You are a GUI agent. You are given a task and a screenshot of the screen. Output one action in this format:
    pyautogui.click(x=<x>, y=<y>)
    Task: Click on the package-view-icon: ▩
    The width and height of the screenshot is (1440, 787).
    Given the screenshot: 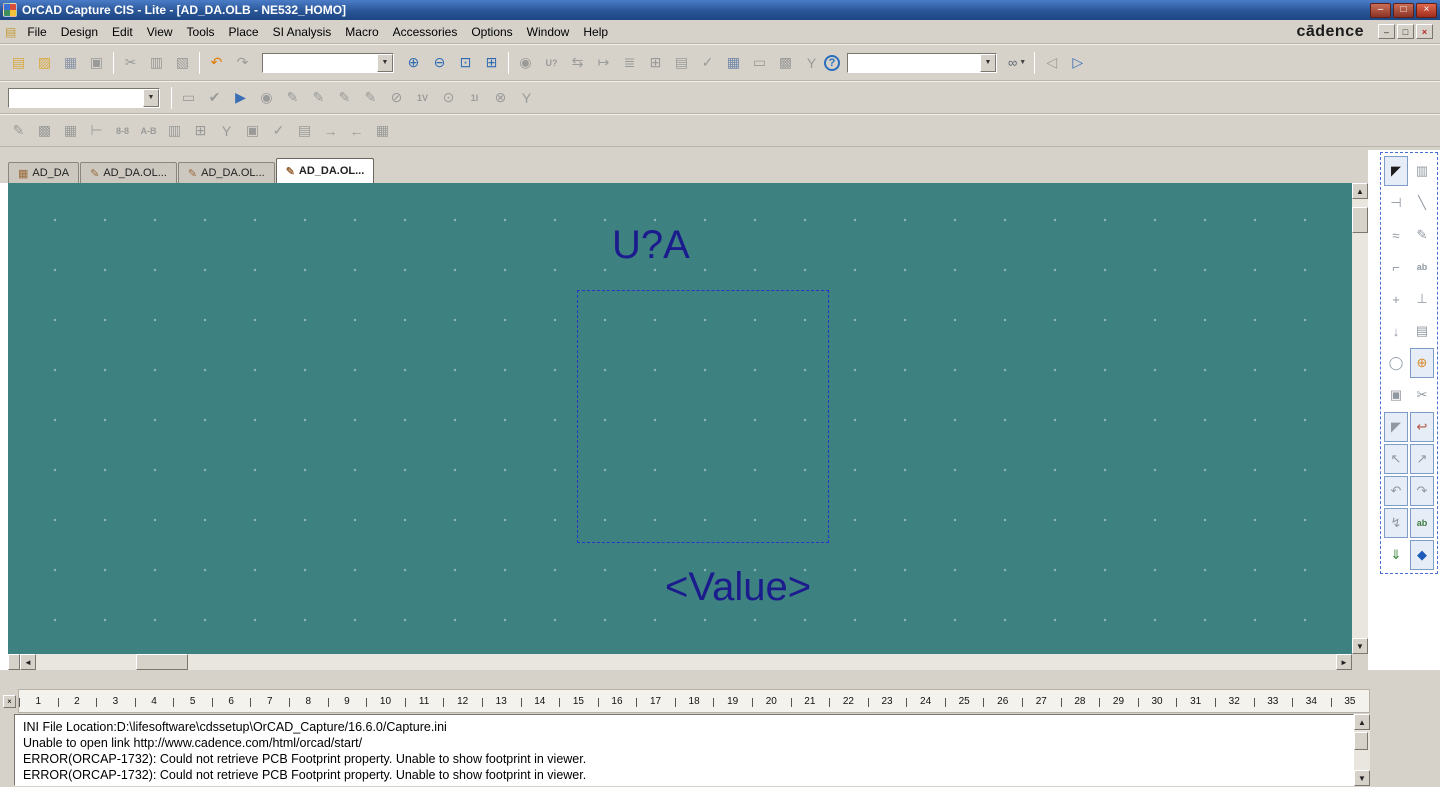 What is the action you would take?
    pyautogui.click(x=44, y=131)
    